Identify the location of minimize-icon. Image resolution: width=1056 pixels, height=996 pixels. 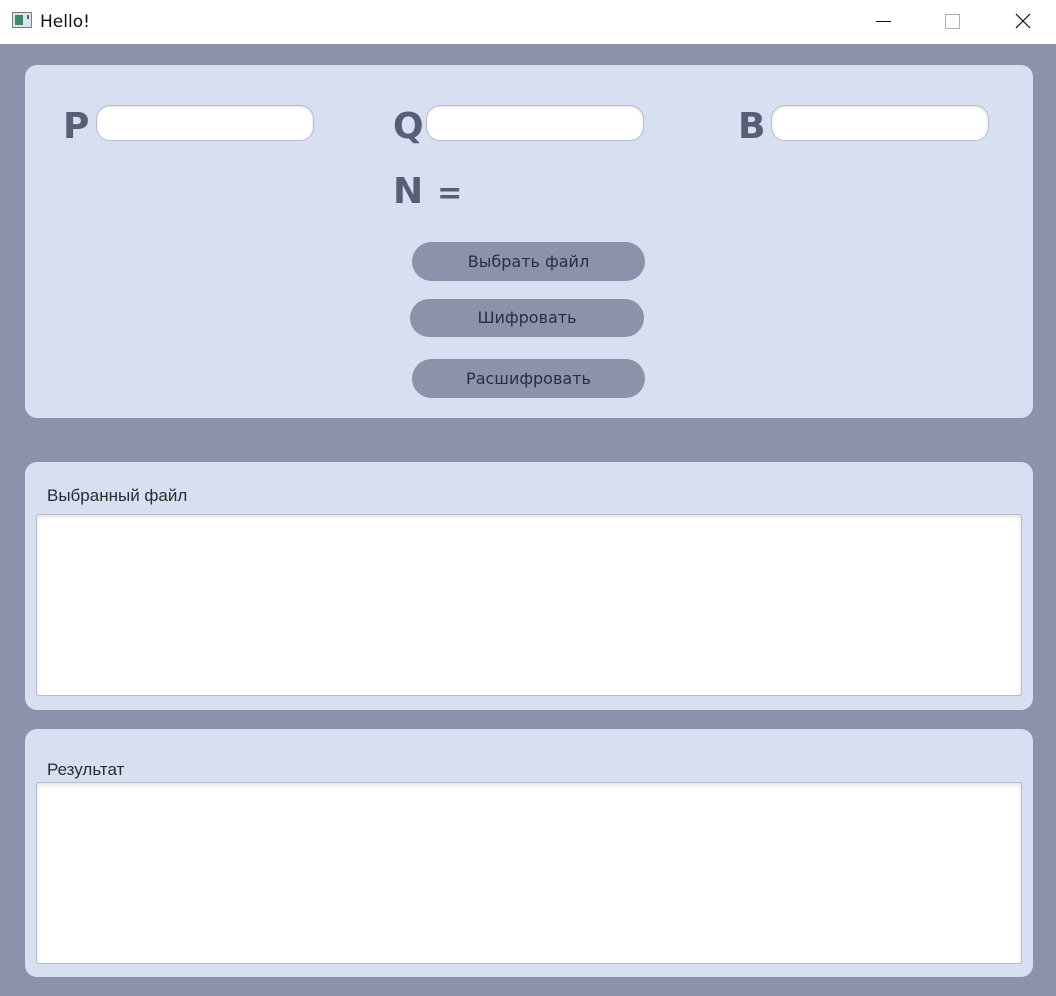
(883, 21).